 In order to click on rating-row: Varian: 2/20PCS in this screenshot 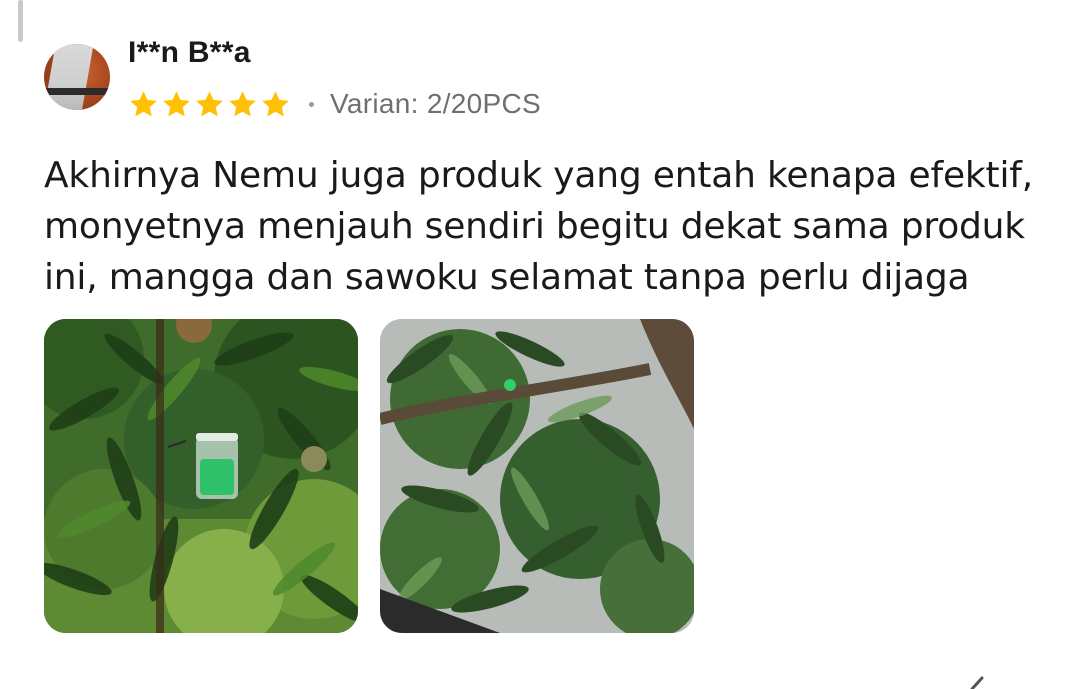, I will do `click(334, 104)`.